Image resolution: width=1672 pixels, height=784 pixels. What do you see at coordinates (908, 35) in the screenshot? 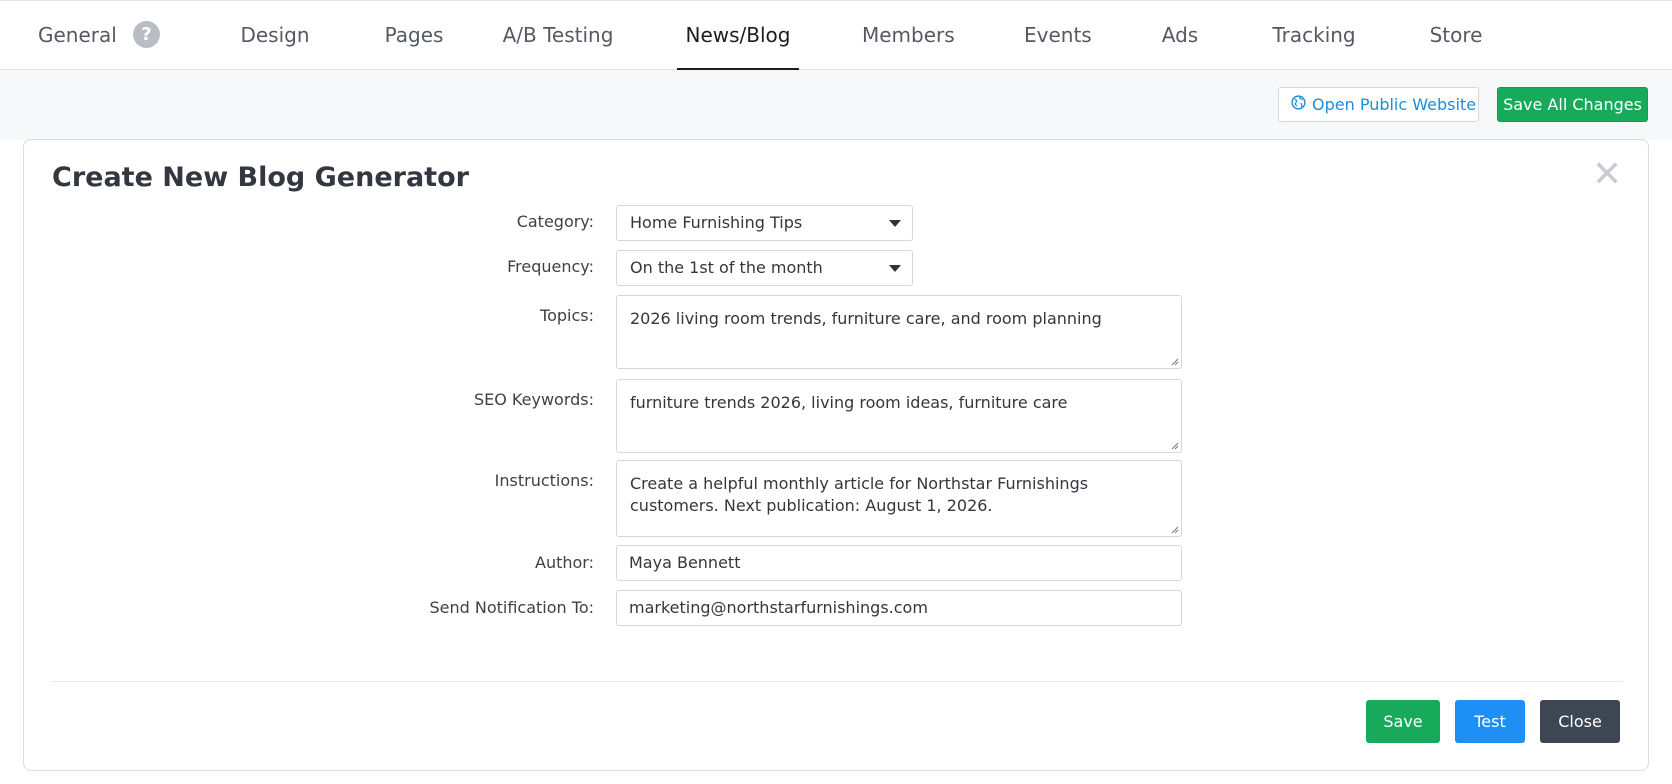
I see `tab-members: Members` at bounding box center [908, 35].